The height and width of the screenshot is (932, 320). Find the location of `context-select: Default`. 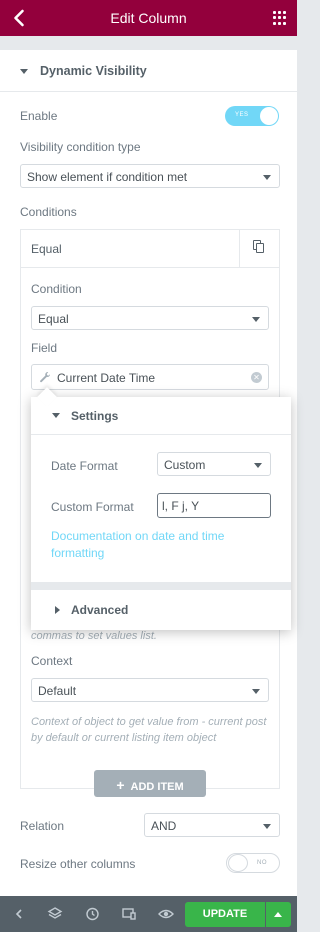

context-select: Default is located at coordinates (150, 690).